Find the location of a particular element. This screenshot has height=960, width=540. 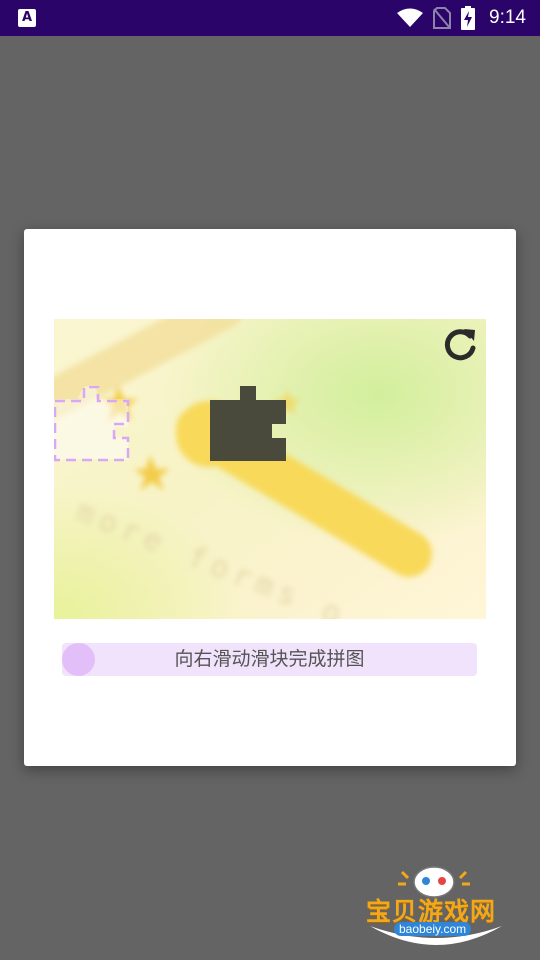

no-sim-icon is located at coordinates (442, 18).